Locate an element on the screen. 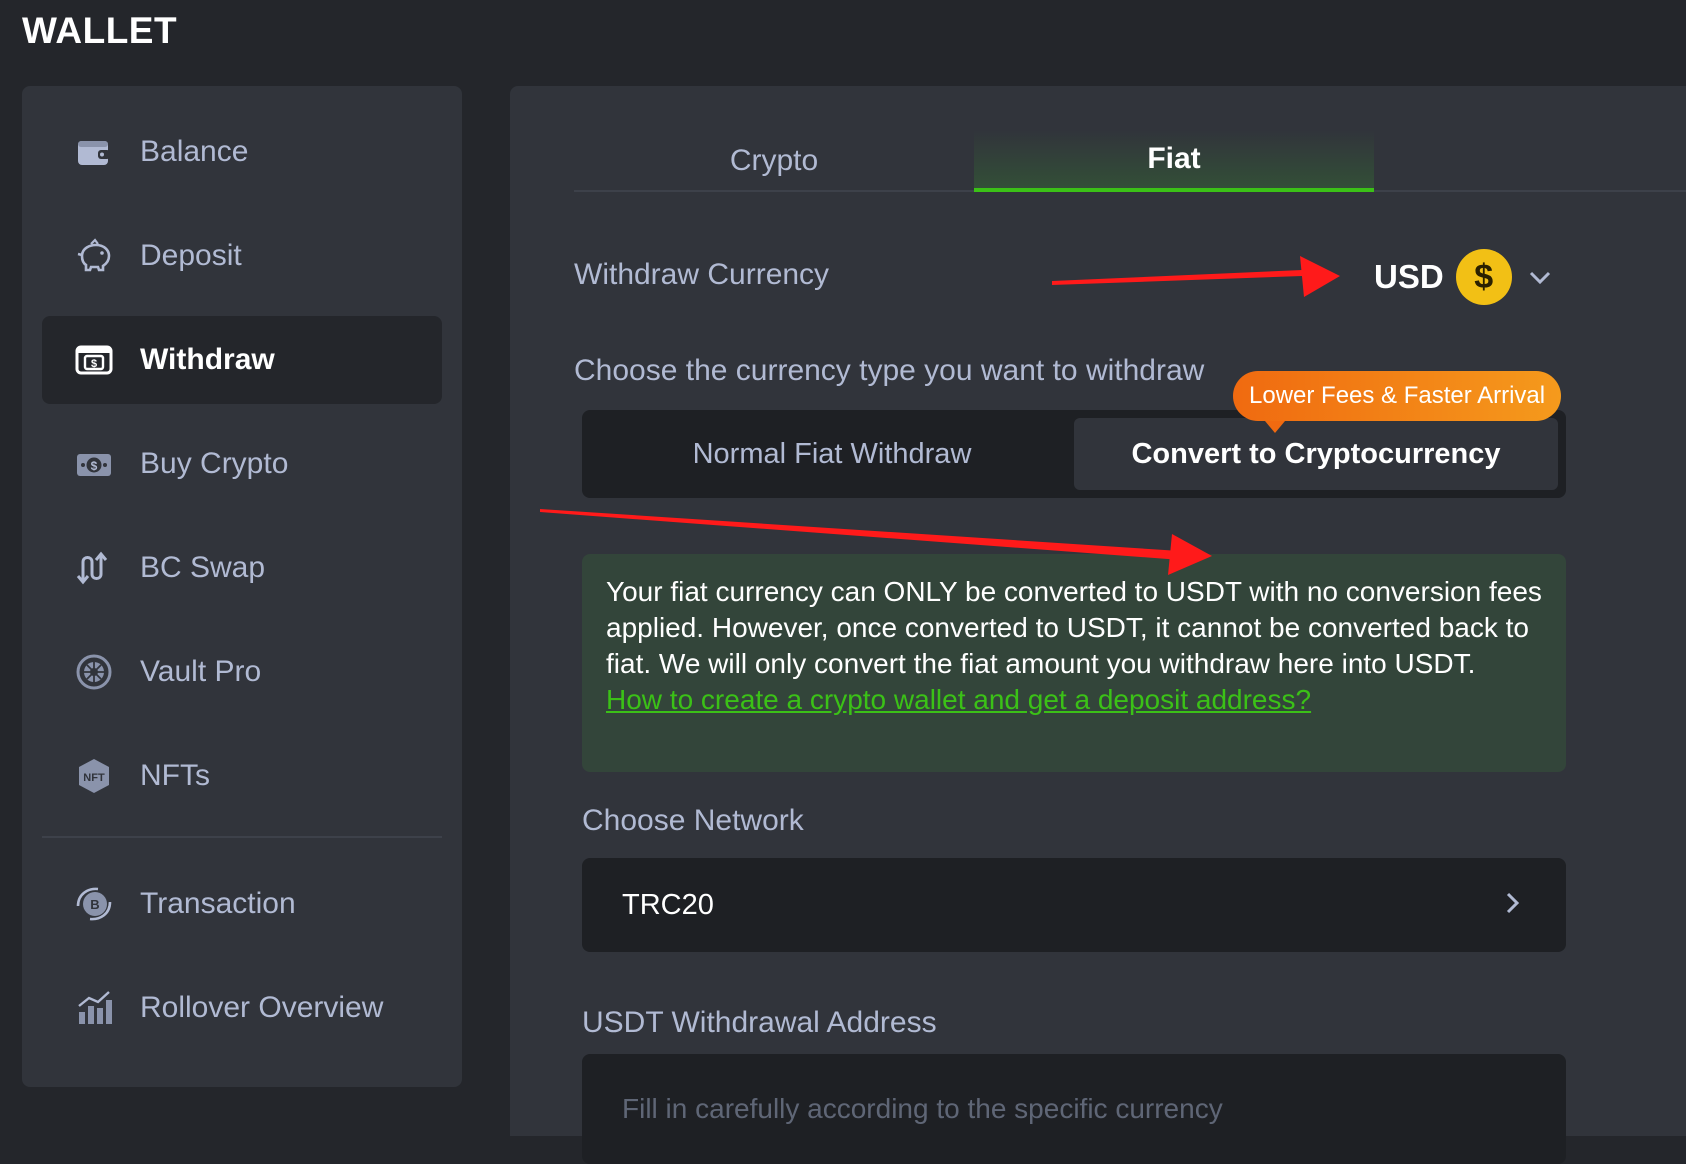 The height and width of the screenshot is (1164, 1686). sidebar-item-balance: Balance is located at coordinates (242, 152).